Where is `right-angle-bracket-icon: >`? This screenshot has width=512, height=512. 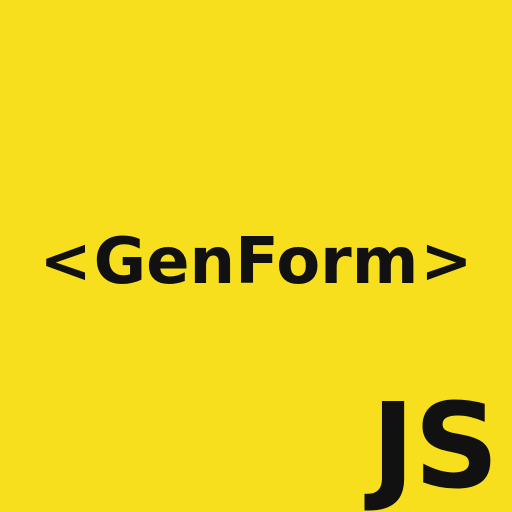
right-angle-bracket-icon: > is located at coordinates (446, 260).